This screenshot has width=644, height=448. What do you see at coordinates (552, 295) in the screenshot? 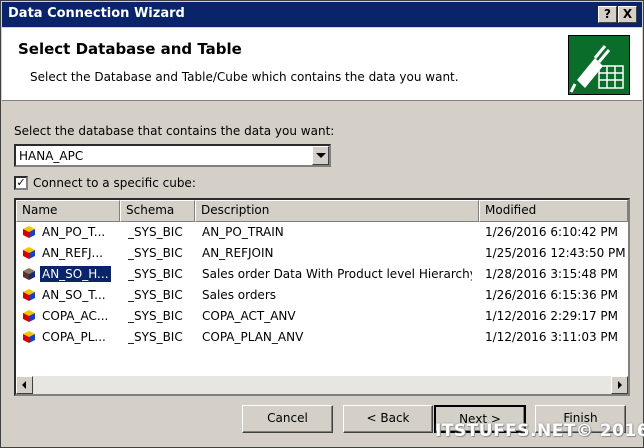
I see `row-modified: 1/26/2016 6:15:36 PM` at bounding box center [552, 295].